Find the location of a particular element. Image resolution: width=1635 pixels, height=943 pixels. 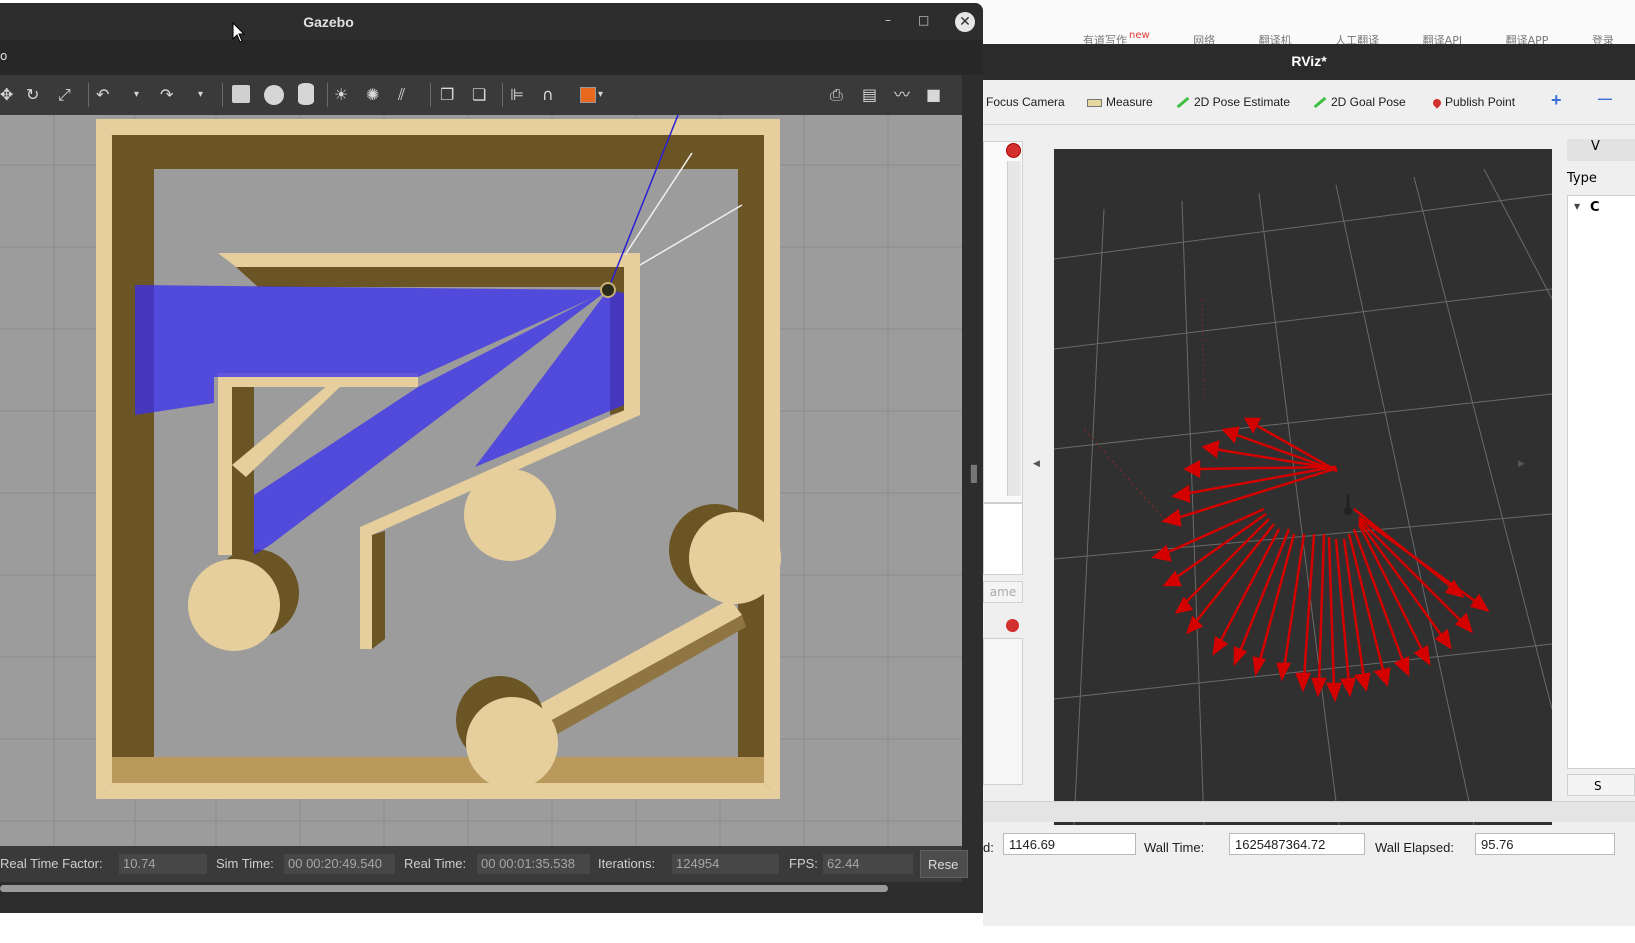

wall-elapsed-field: 95.76 is located at coordinates (1545, 844).